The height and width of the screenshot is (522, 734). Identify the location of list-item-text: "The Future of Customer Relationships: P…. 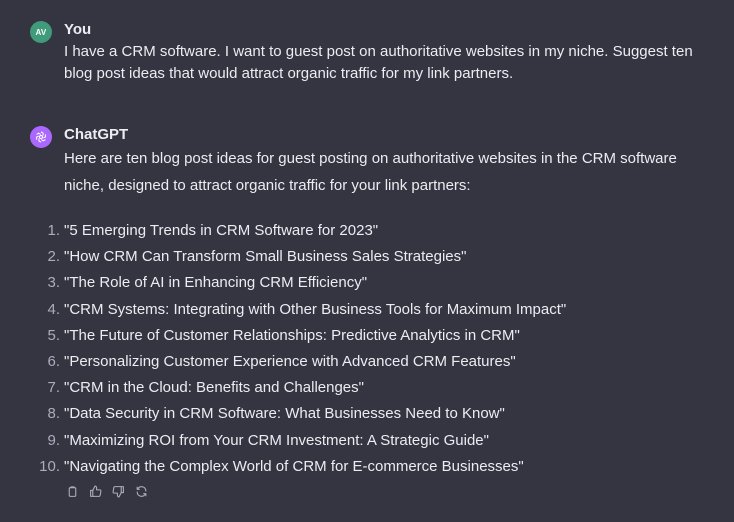
(292, 335).